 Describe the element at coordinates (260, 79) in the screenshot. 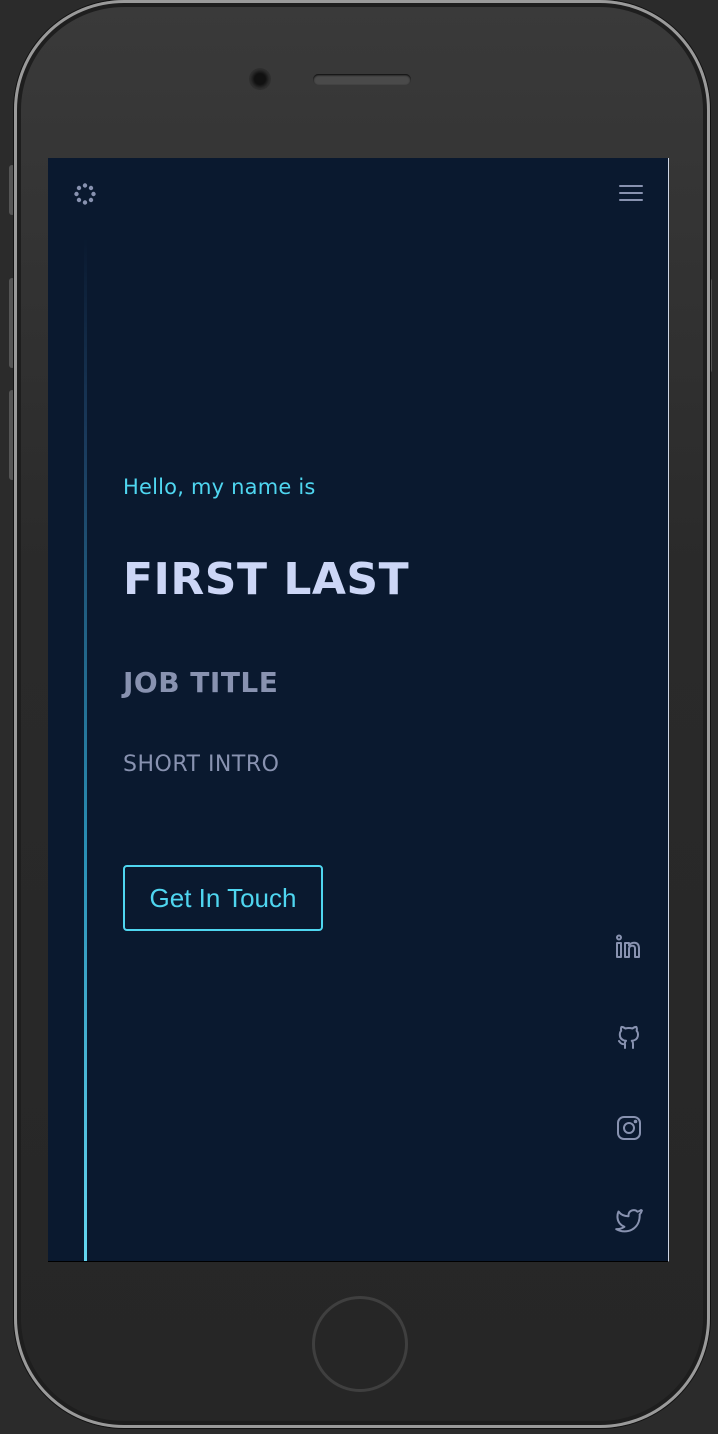

I see `front-camera` at that location.